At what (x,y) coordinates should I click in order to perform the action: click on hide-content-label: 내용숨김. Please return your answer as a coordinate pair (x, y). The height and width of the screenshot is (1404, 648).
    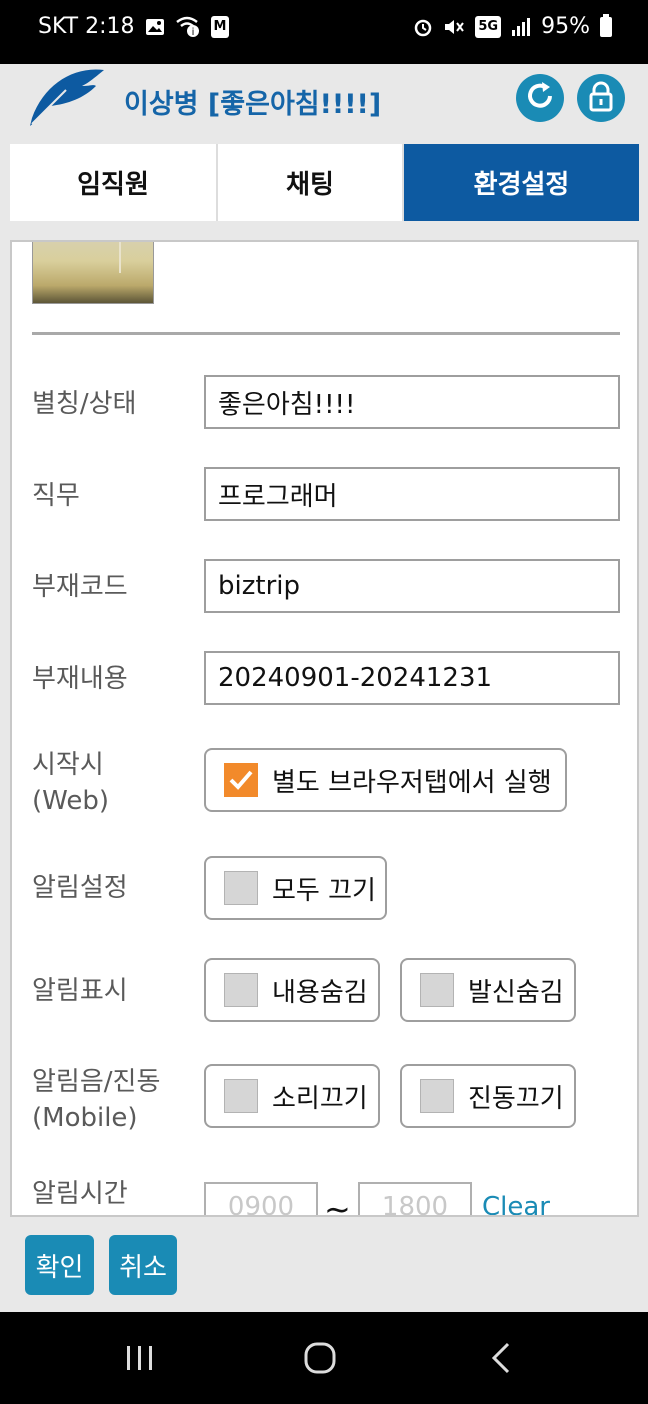
    Looking at the image, I should click on (320, 992).